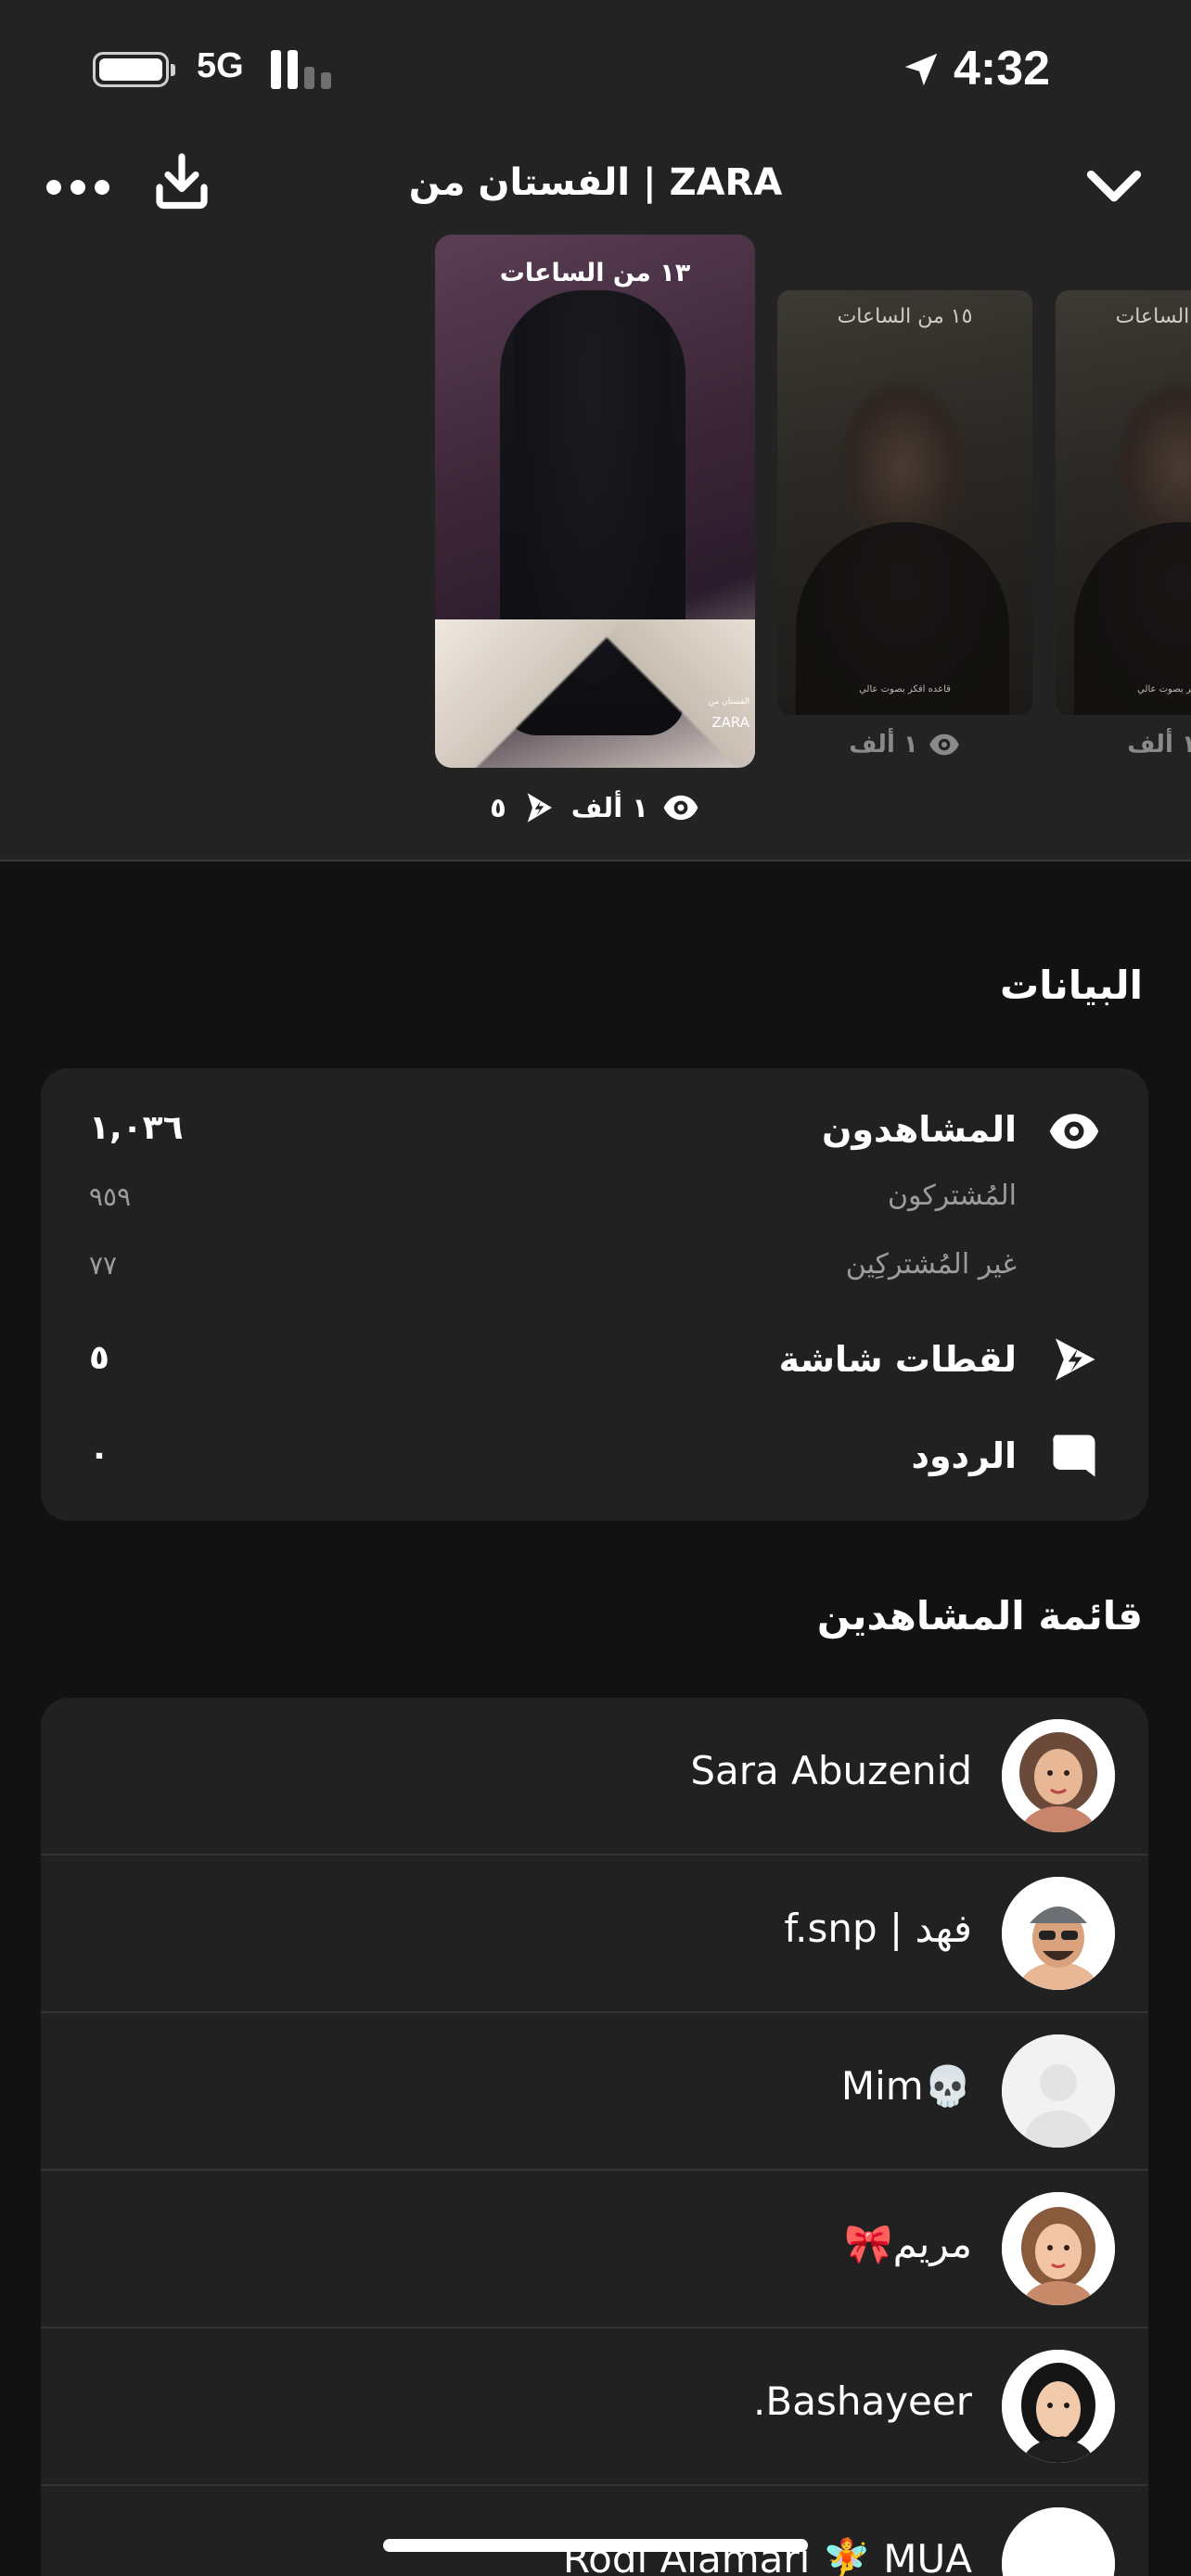 The height and width of the screenshot is (2576, 1191). Describe the element at coordinates (730, 722) in the screenshot. I see `story-overlay-brand: ZARA` at that location.